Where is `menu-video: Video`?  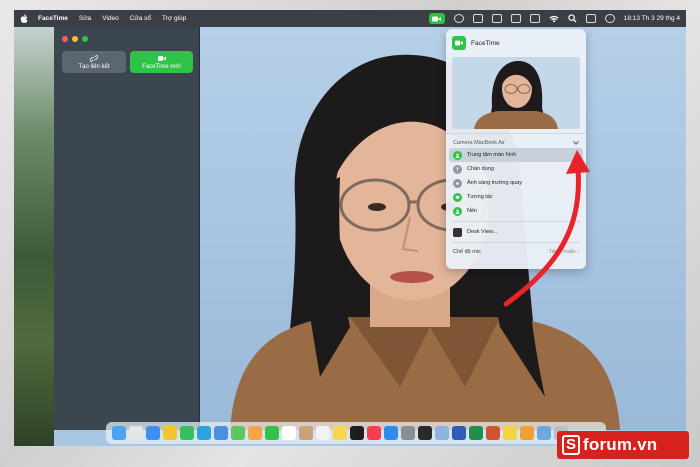
menu-video: Video is located at coordinates (110, 18).